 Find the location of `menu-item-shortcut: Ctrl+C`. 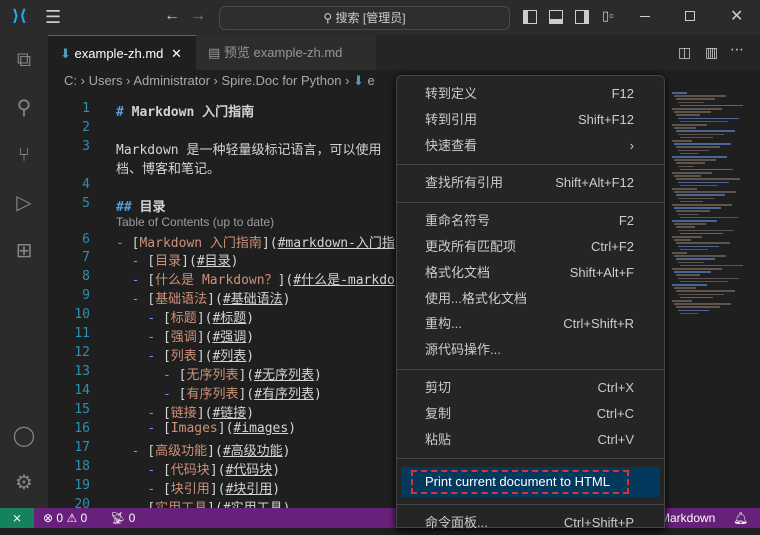

menu-item-shortcut: Ctrl+C is located at coordinates (615, 413).